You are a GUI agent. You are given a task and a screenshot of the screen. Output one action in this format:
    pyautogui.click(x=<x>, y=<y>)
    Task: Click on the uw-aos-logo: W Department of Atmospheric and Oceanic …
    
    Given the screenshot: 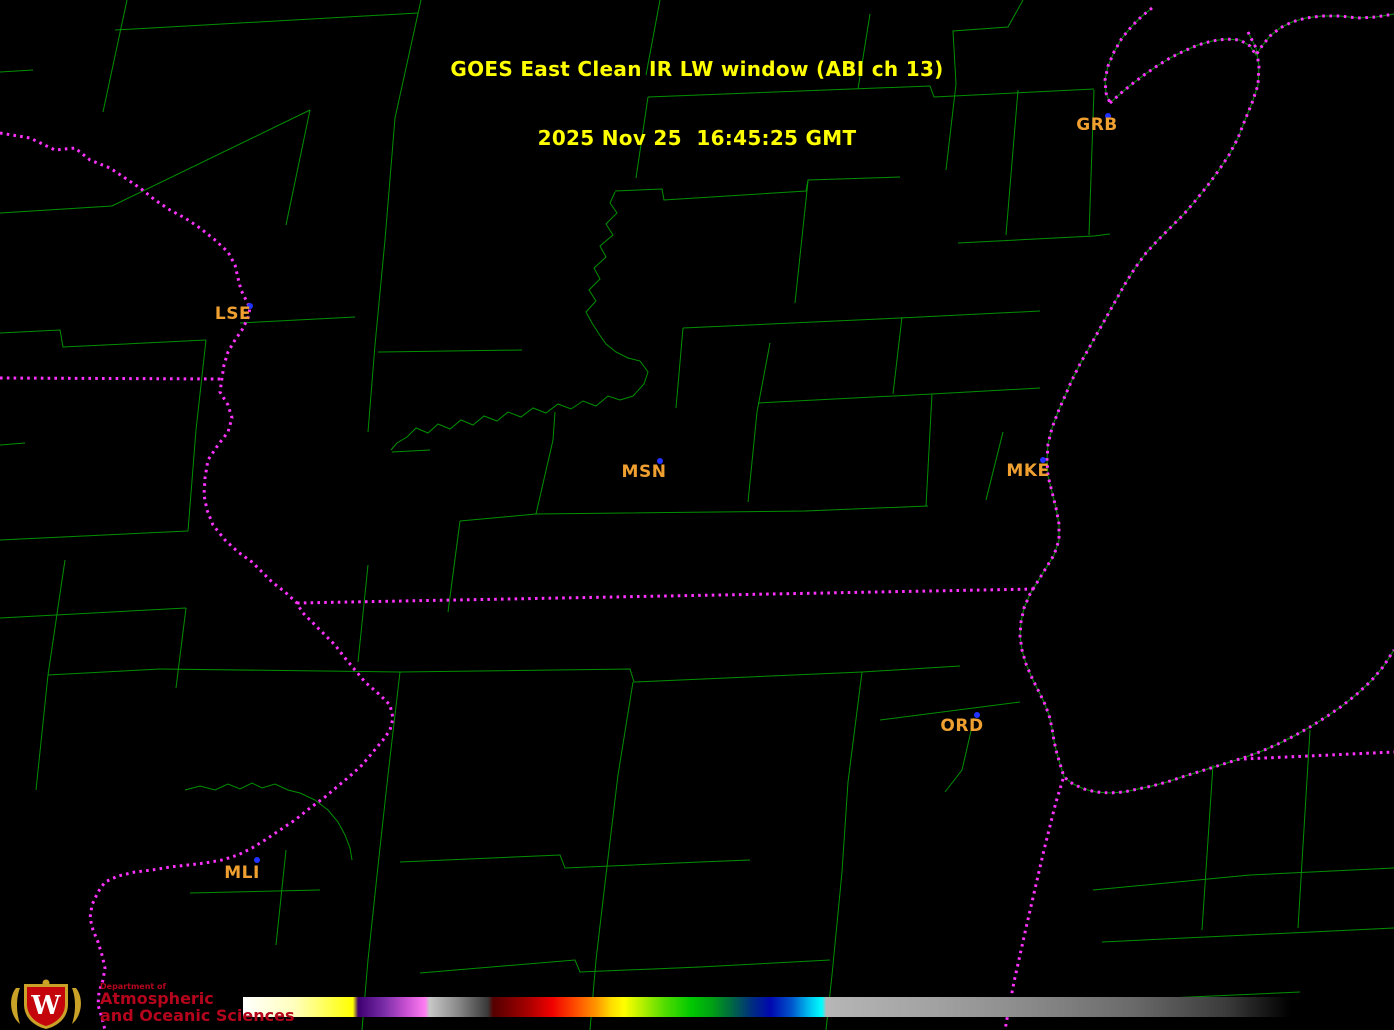 What is the action you would take?
    pyautogui.click(x=176, y=1004)
    